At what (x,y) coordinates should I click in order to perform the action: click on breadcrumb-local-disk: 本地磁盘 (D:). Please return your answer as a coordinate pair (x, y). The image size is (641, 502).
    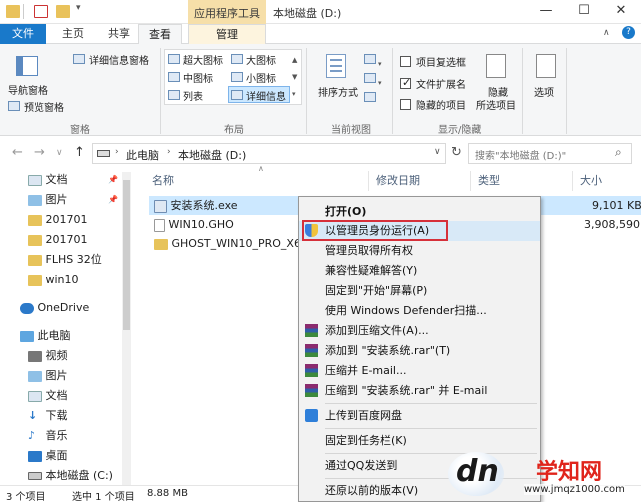
    Looking at the image, I should click on (212, 155).